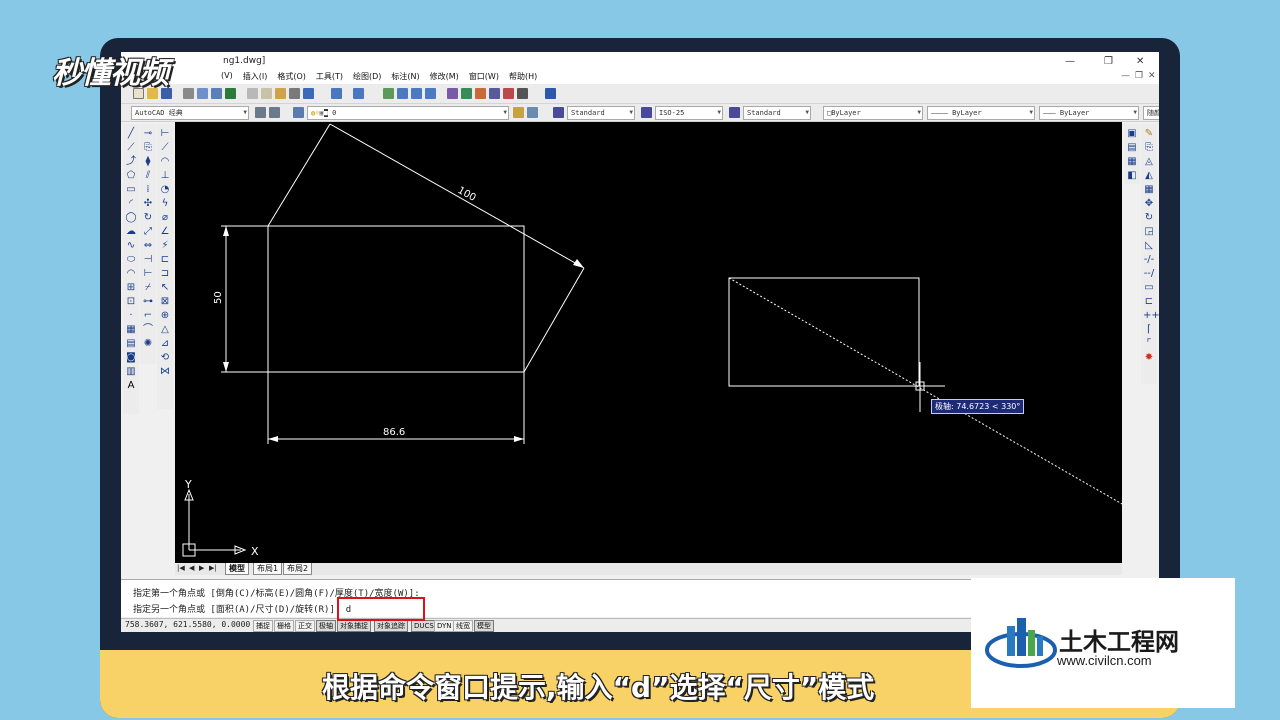 The width and height of the screenshot is (1280, 720). I want to click on ellipse-icon: ⬭, so click(131, 260).